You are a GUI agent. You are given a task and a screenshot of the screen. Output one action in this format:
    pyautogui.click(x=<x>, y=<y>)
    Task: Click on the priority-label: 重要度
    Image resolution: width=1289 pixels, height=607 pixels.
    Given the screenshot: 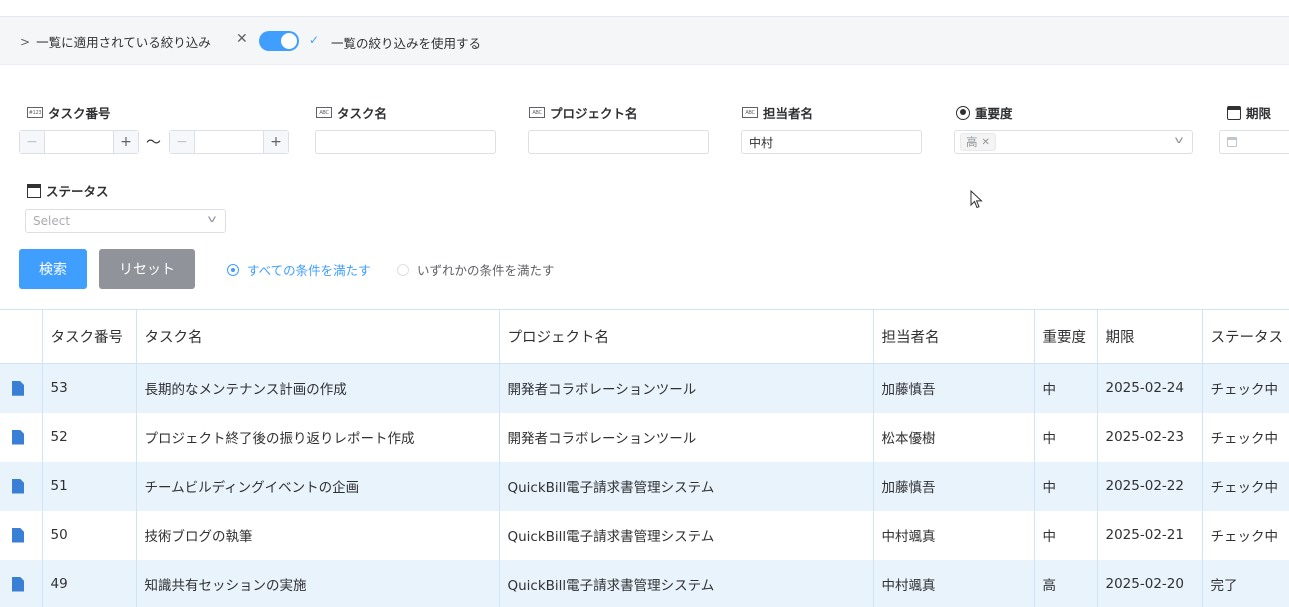 What is the action you would take?
    pyautogui.click(x=984, y=112)
    